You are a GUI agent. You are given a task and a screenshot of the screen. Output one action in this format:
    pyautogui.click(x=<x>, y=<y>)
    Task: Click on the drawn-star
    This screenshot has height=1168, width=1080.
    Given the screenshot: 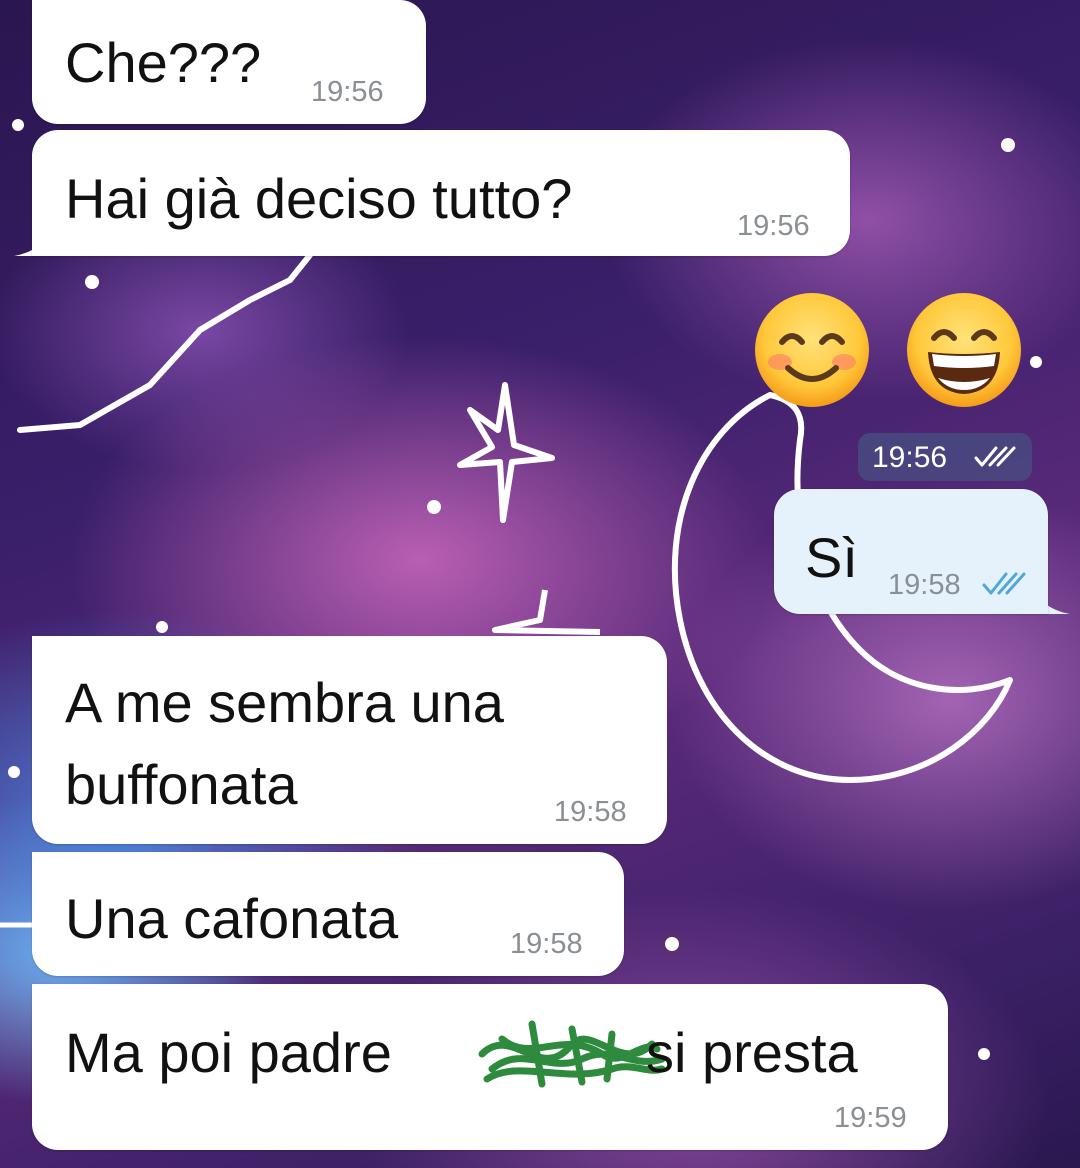 What is the action you would take?
    pyautogui.click(x=506, y=452)
    